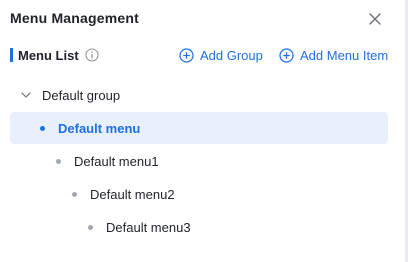 Image resolution: width=408 pixels, height=262 pixels. I want to click on tree-group-default: Default group, so click(70, 95).